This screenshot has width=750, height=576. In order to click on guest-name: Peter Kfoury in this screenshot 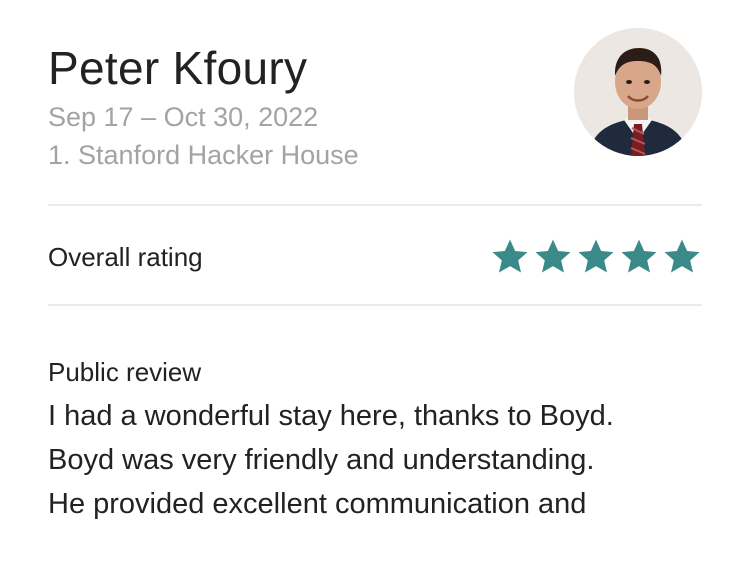, I will do `click(178, 68)`.